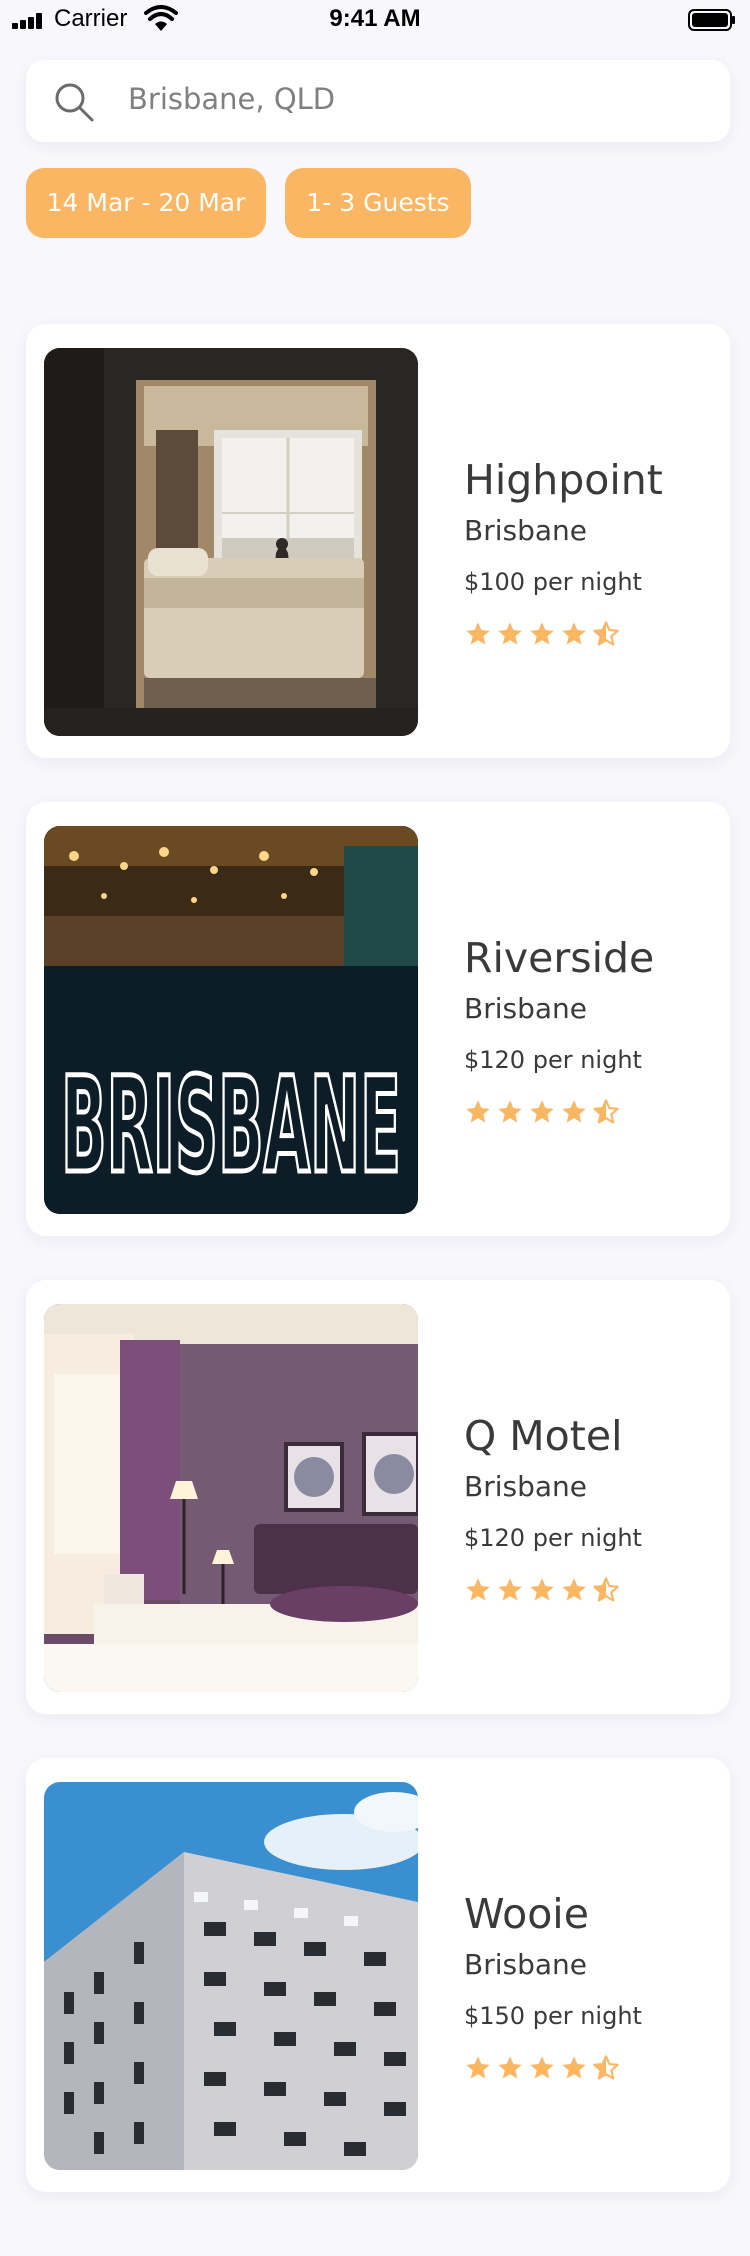  Describe the element at coordinates (231, 1020) in the screenshot. I see `hotel-photo: BRISBANE` at that location.